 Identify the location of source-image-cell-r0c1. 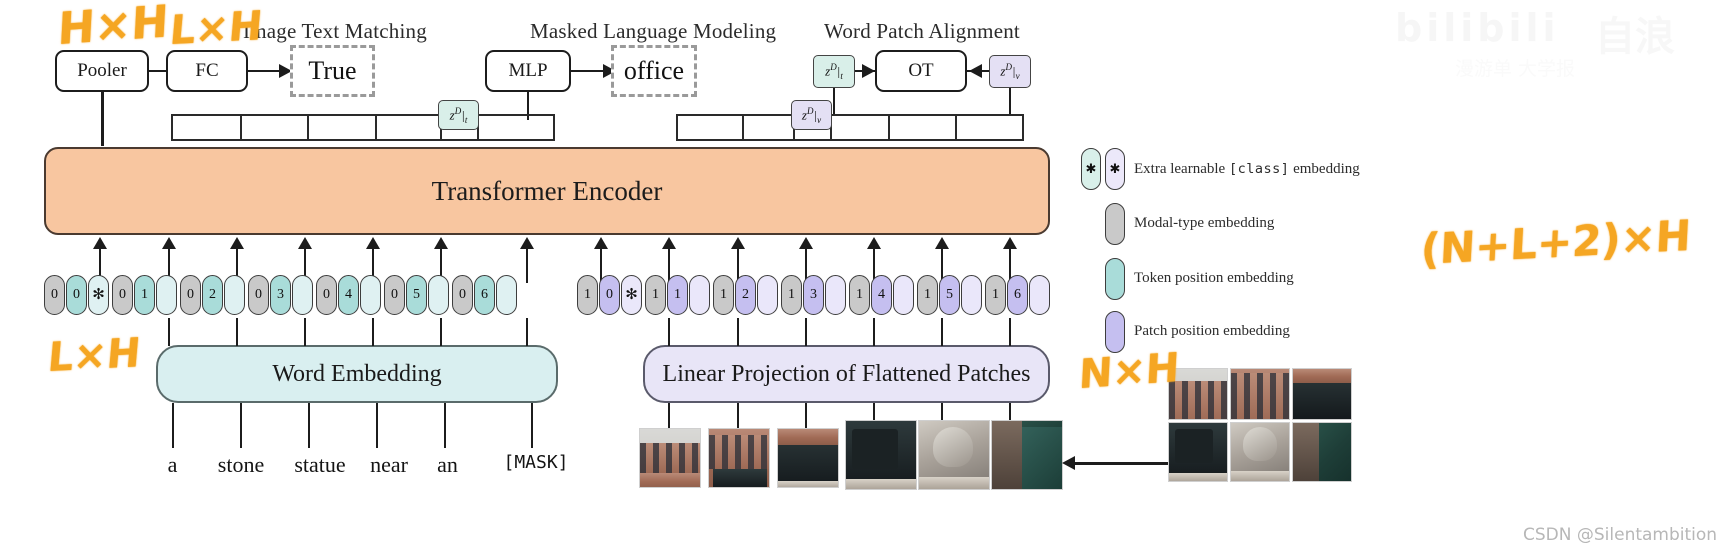
(1260, 394).